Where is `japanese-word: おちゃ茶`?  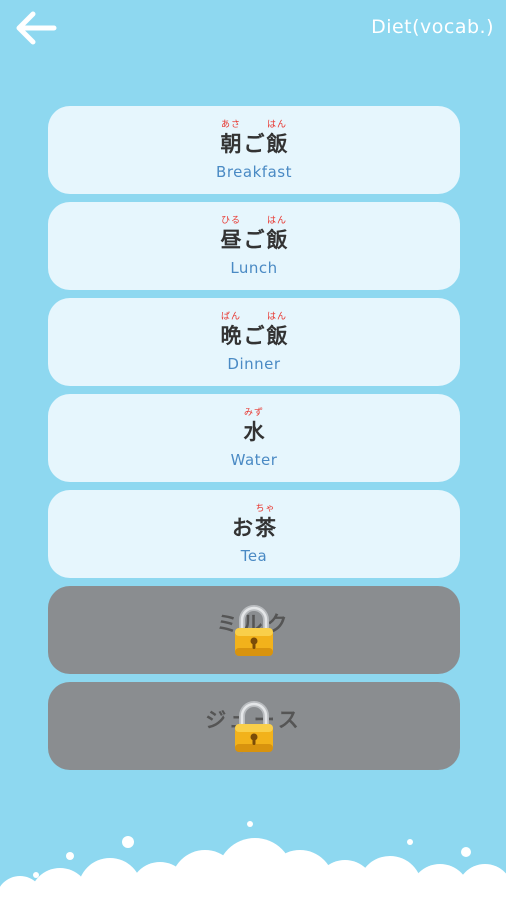
japanese-word: おちゃ茶 is located at coordinates (254, 522).